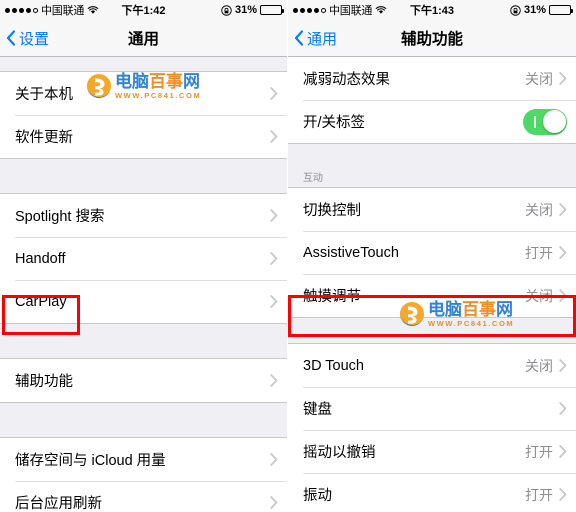  Describe the element at coordinates (143, 93) in the screenshot. I see `row-about: 关于本机` at that location.